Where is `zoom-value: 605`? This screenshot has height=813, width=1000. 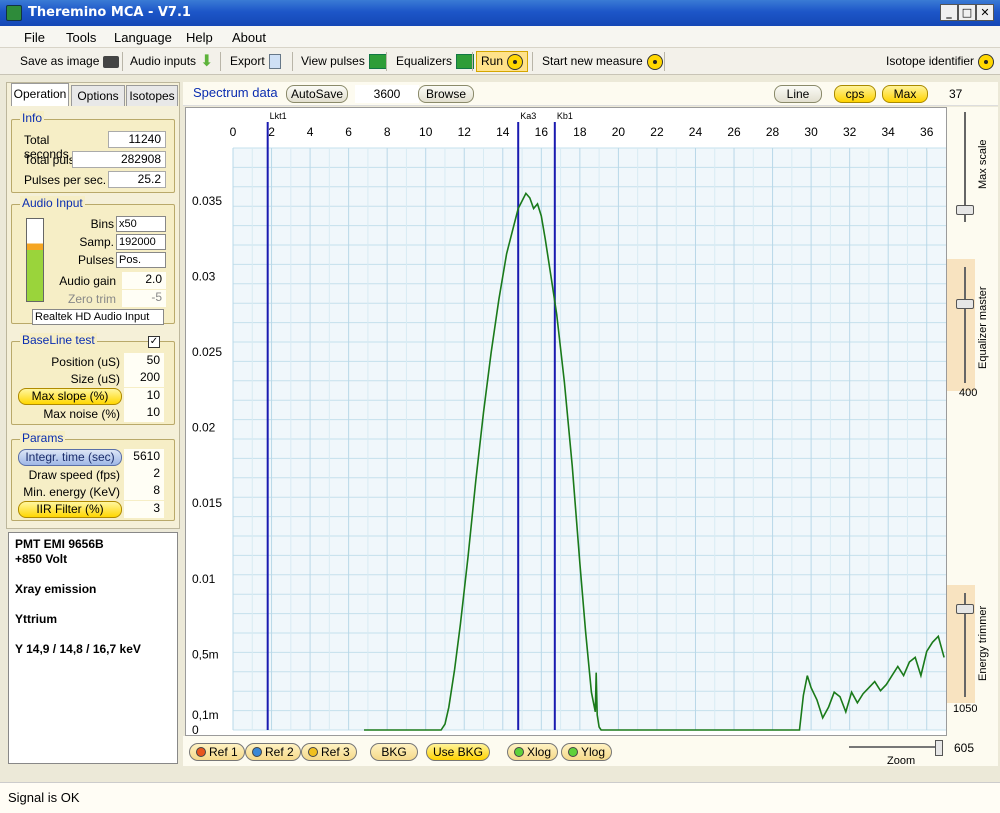 zoom-value: 605 is located at coordinates (964, 748).